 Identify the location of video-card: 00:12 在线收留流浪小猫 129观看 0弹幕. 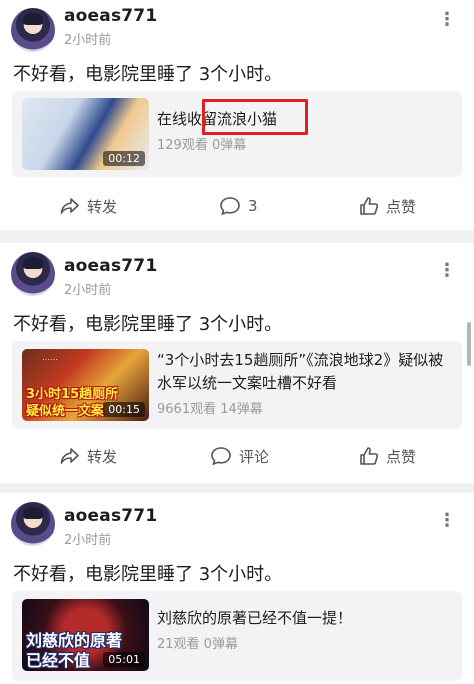
(237, 134).